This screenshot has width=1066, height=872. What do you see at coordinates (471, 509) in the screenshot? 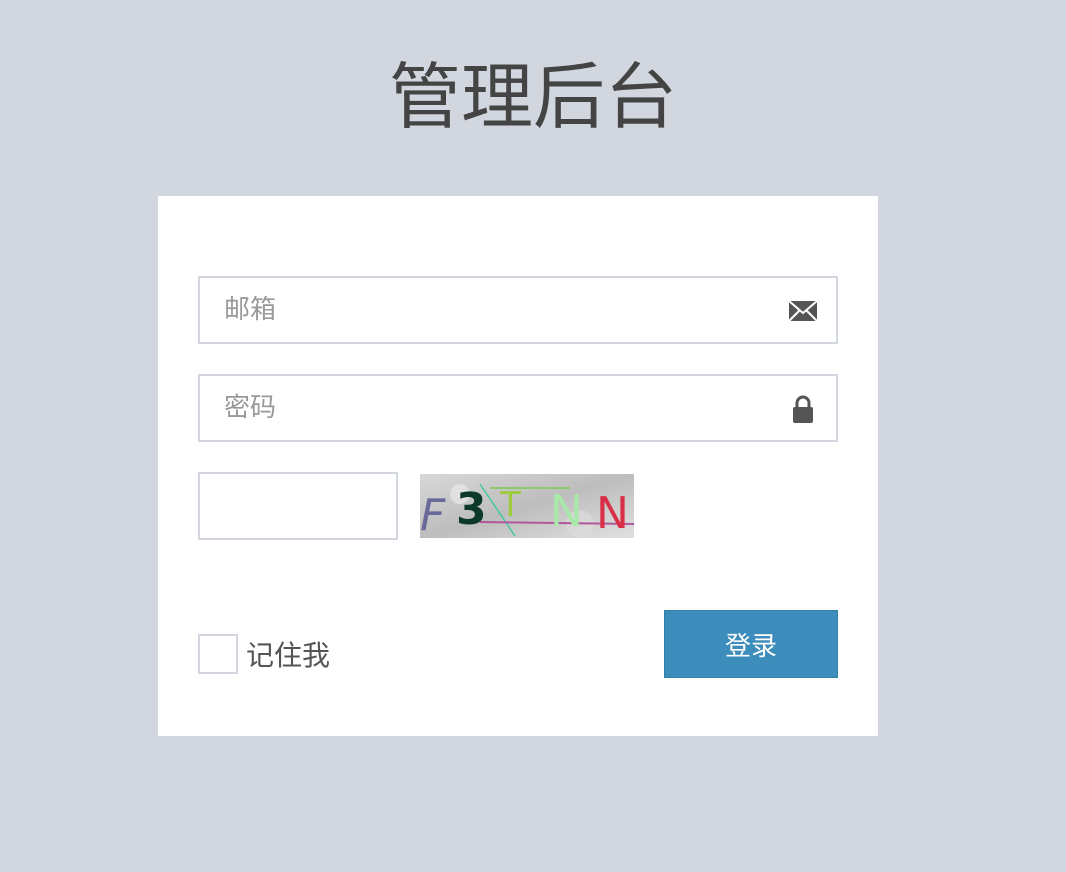
I see `captcha-char-2: 3` at bounding box center [471, 509].